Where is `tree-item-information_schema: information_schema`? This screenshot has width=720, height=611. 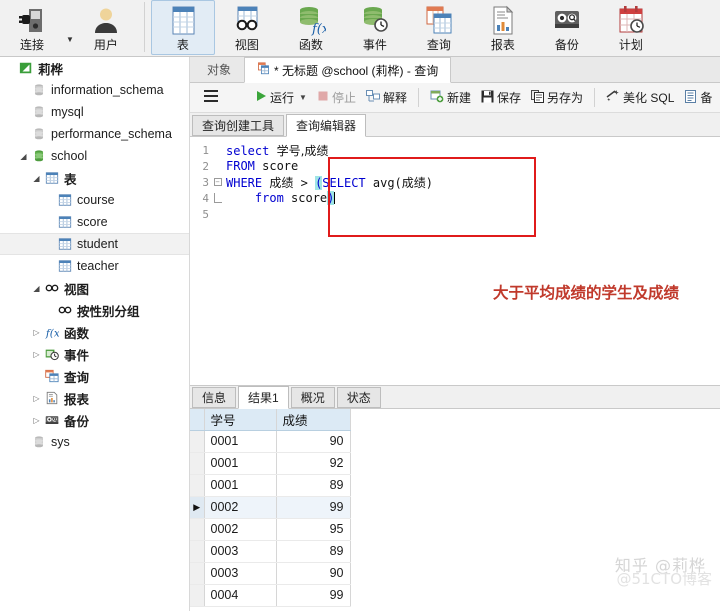
tree-item-information_schema: information_schema is located at coordinates (94, 90).